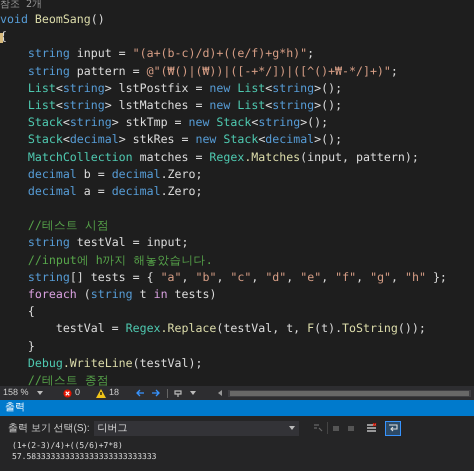  Describe the element at coordinates (84, 456) in the screenshot. I see `output-line: 57.583333333333333333333333333` at that location.